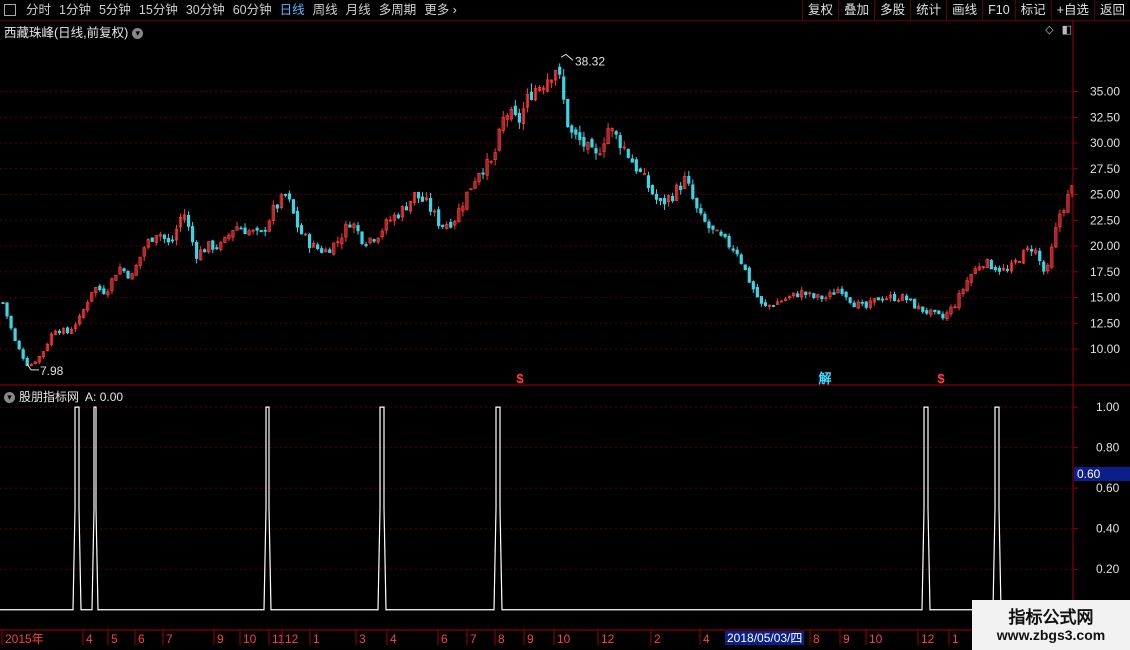  What do you see at coordinates (846, 639) in the screenshot?
I see `time-tick-label: 9` at bounding box center [846, 639].